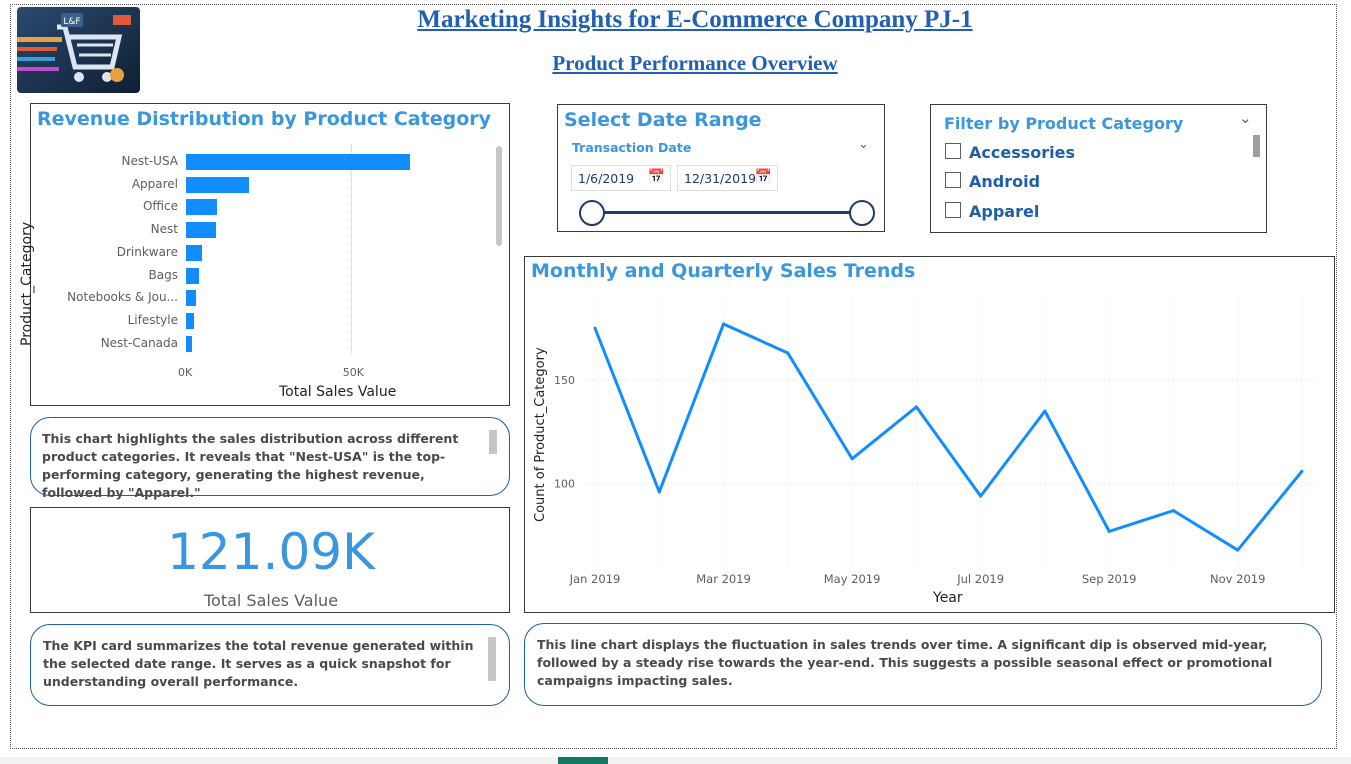 Image resolution: width=1351 pixels, height=764 pixels. Describe the element at coordinates (948, 598) in the screenshot. I see `trend-x-axis-title: Year` at that location.